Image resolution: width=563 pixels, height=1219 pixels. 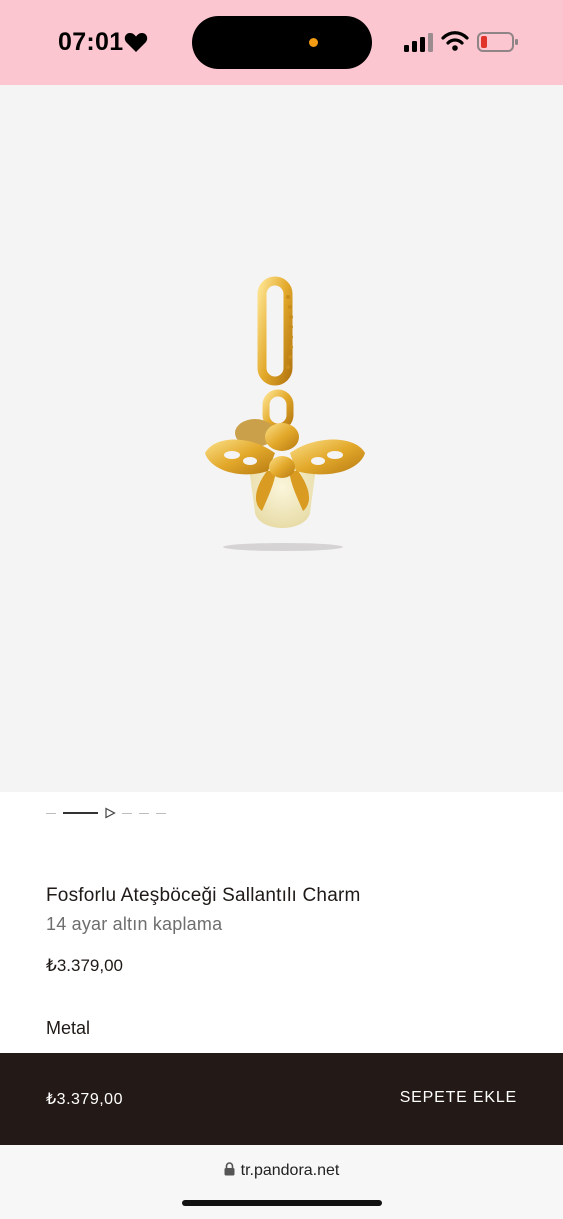 What do you see at coordinates (282, 1203) in the screenshot?
I see `home-indicator` at bounding box center [282, 1203].